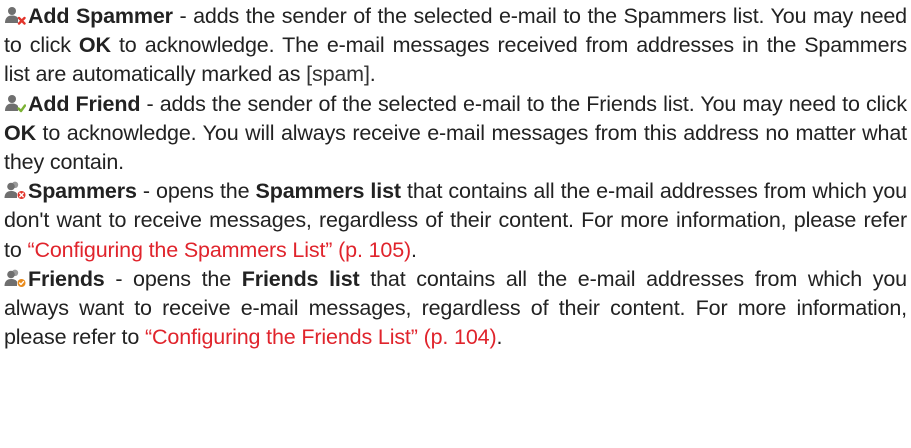  What do you see at coordinates (84, 103) in the screenshot?
I see `add-friend-title: Add Friend` at bounding box center [84, 103].